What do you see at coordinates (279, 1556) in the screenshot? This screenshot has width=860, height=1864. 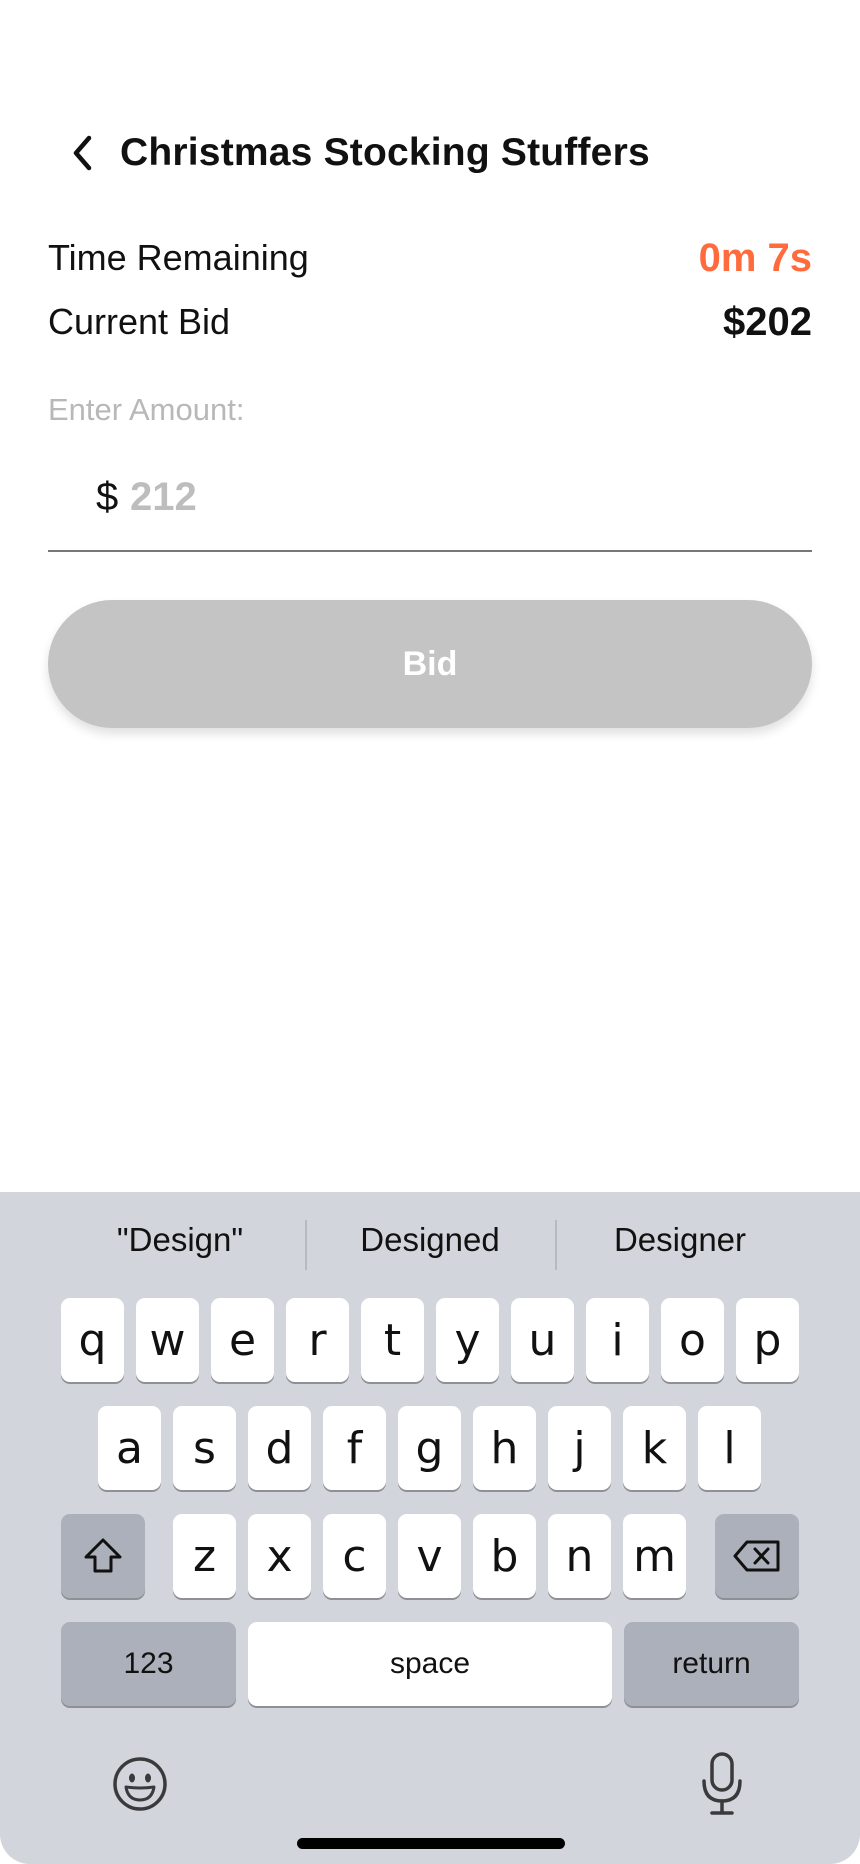 I see `key-x: x` at bounding box center [279, 1556].